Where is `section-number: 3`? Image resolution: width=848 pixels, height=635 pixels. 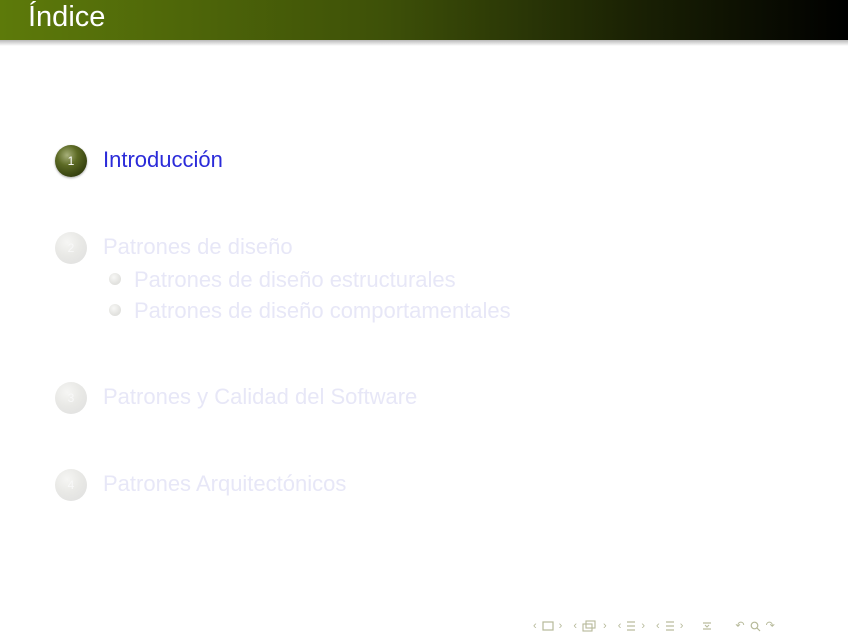 section-number: 3 is located at coordinates (71, 398).